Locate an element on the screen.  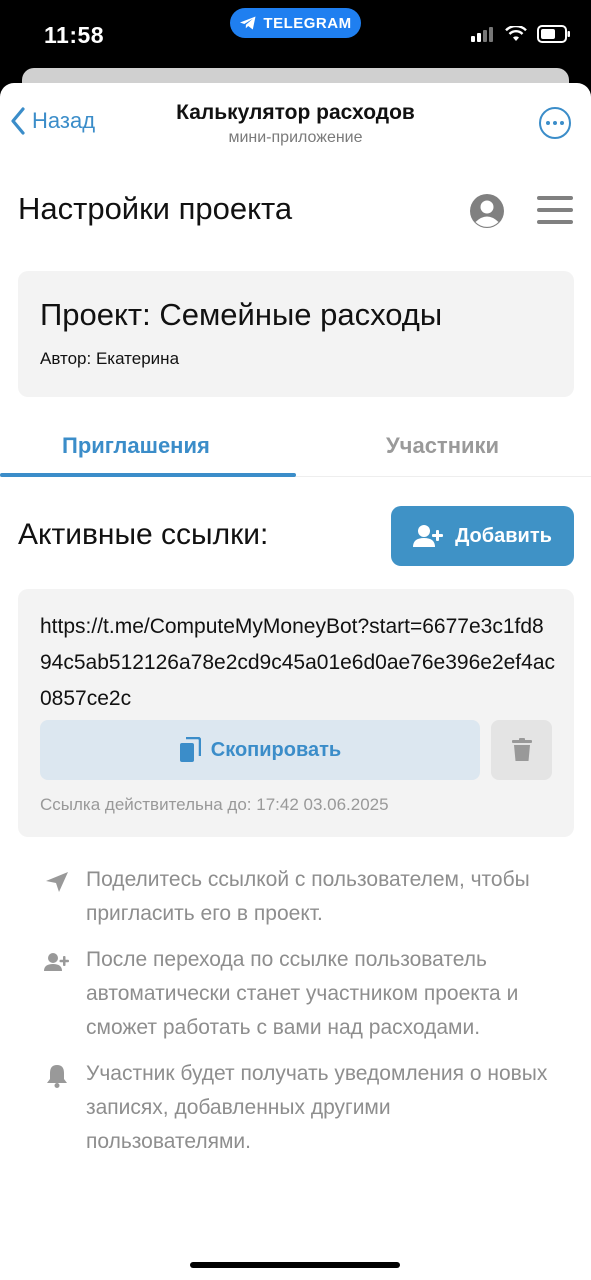
home-indicator is located at coordinates (295, 1265).